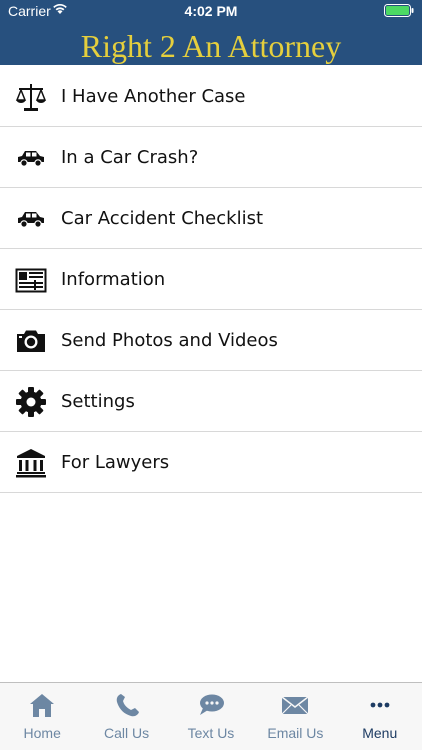 Image resolution: width=422 pixels, height=750 pixels. Describe the element at coordinates (399, 10) in the screenshot. I see `battery-icon` at that location.